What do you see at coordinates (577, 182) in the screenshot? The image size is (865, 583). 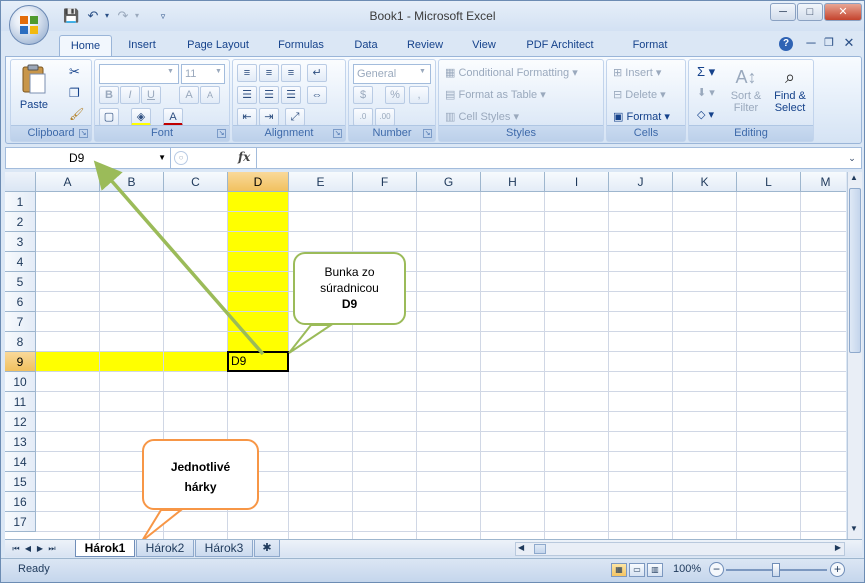 I see `column-header-i: I` at bounding box center [577, 182].